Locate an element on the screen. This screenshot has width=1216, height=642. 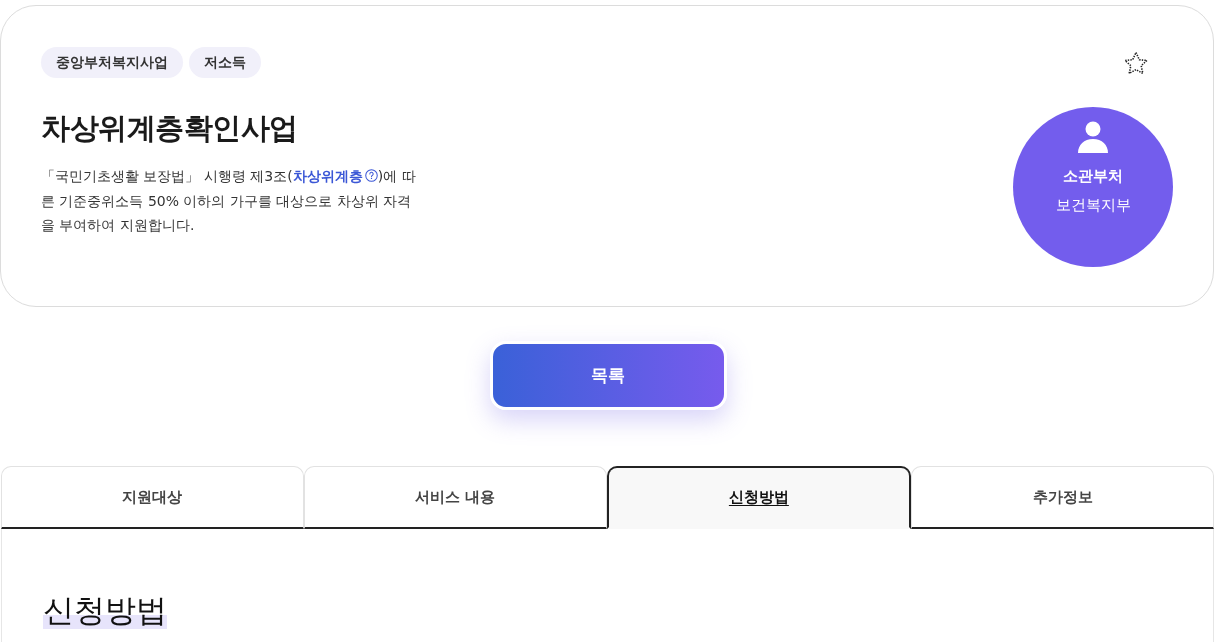
help-icon is located at coordinates (371, 175).